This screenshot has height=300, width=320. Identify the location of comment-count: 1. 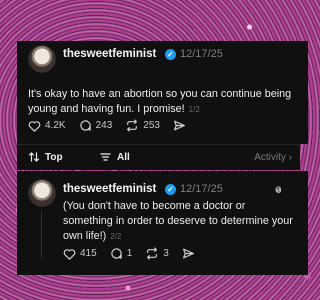
(129, 253).